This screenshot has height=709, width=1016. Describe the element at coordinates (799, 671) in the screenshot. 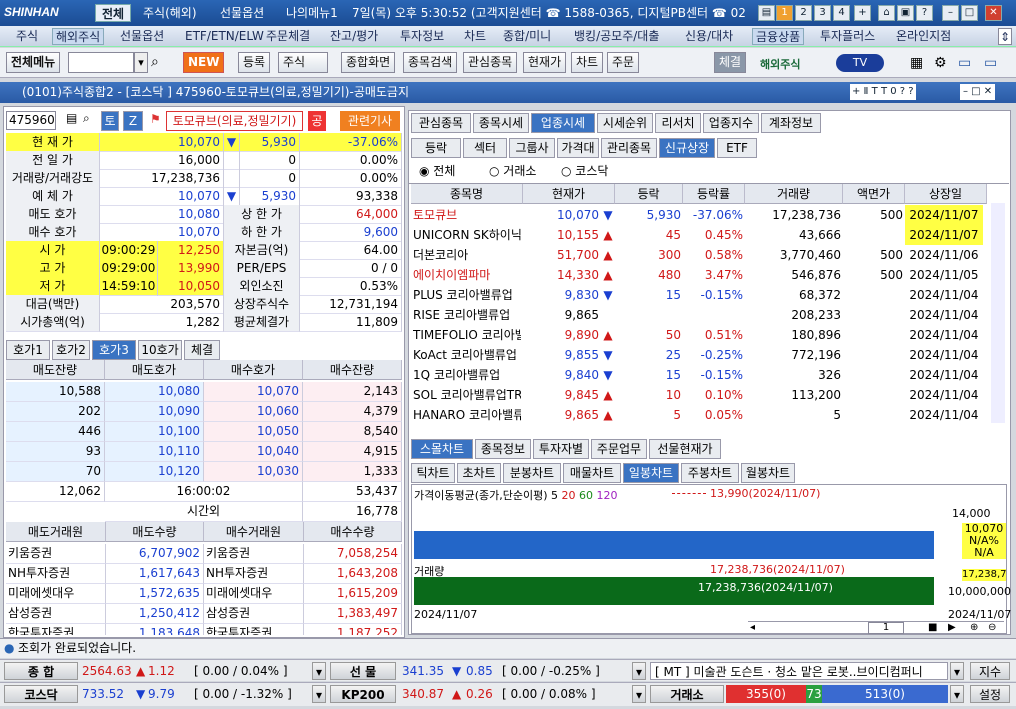

I see `news-ticker: [ MT ] 미술관 도슨트 · 청소 맡은 로봇..브이디컴퍼니` at that location.